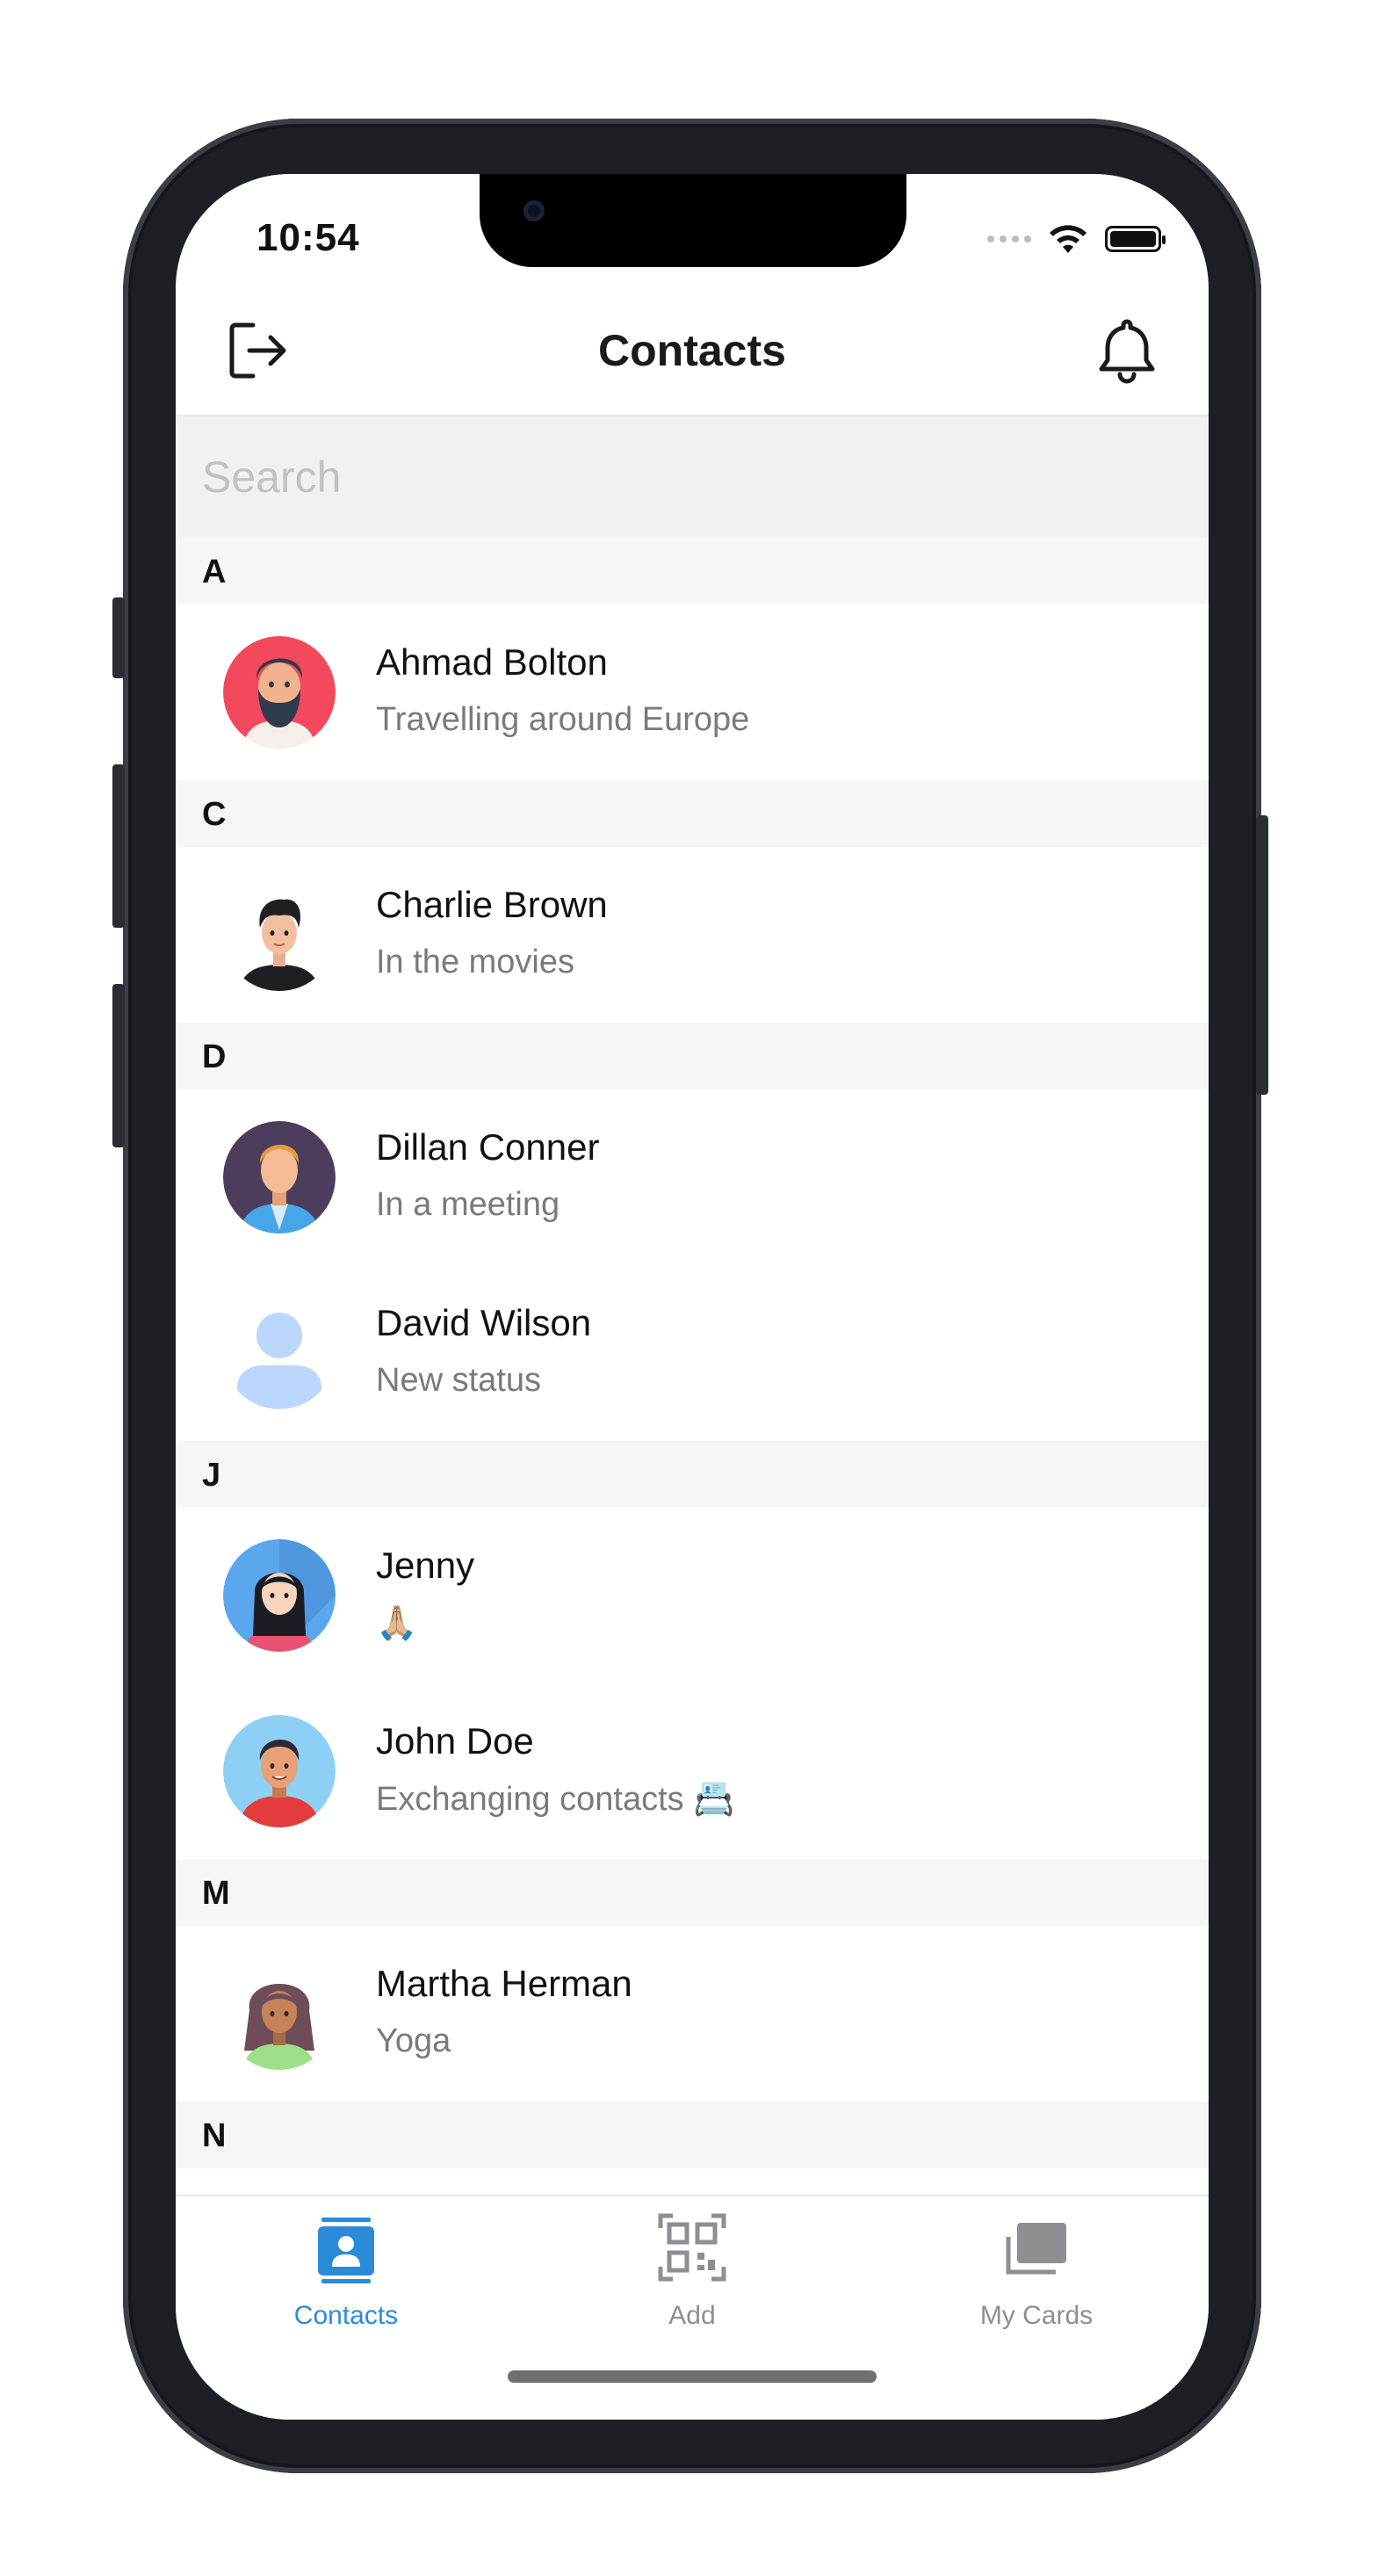 Image resolution: width=1379 pixels, height=2576 pixels. What do you see at coordinates (459, 1380) in the screenshot?
I see `contact-status: New status` at bounding box center [459, 1380].